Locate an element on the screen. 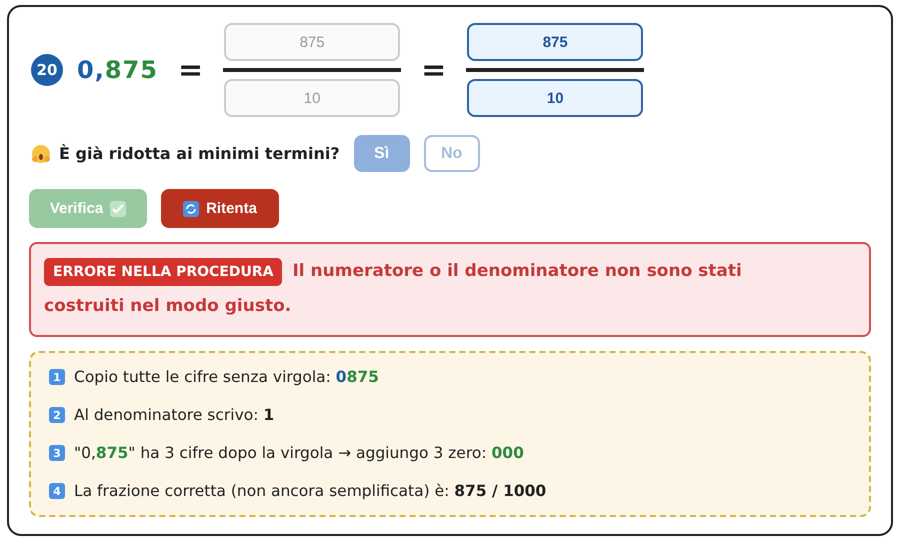 This screenshot has height=541, width=900. step-text: La frazione corretta (non ancora semplificata) è: 875 / 1000 is located at coordinates (310, 491).